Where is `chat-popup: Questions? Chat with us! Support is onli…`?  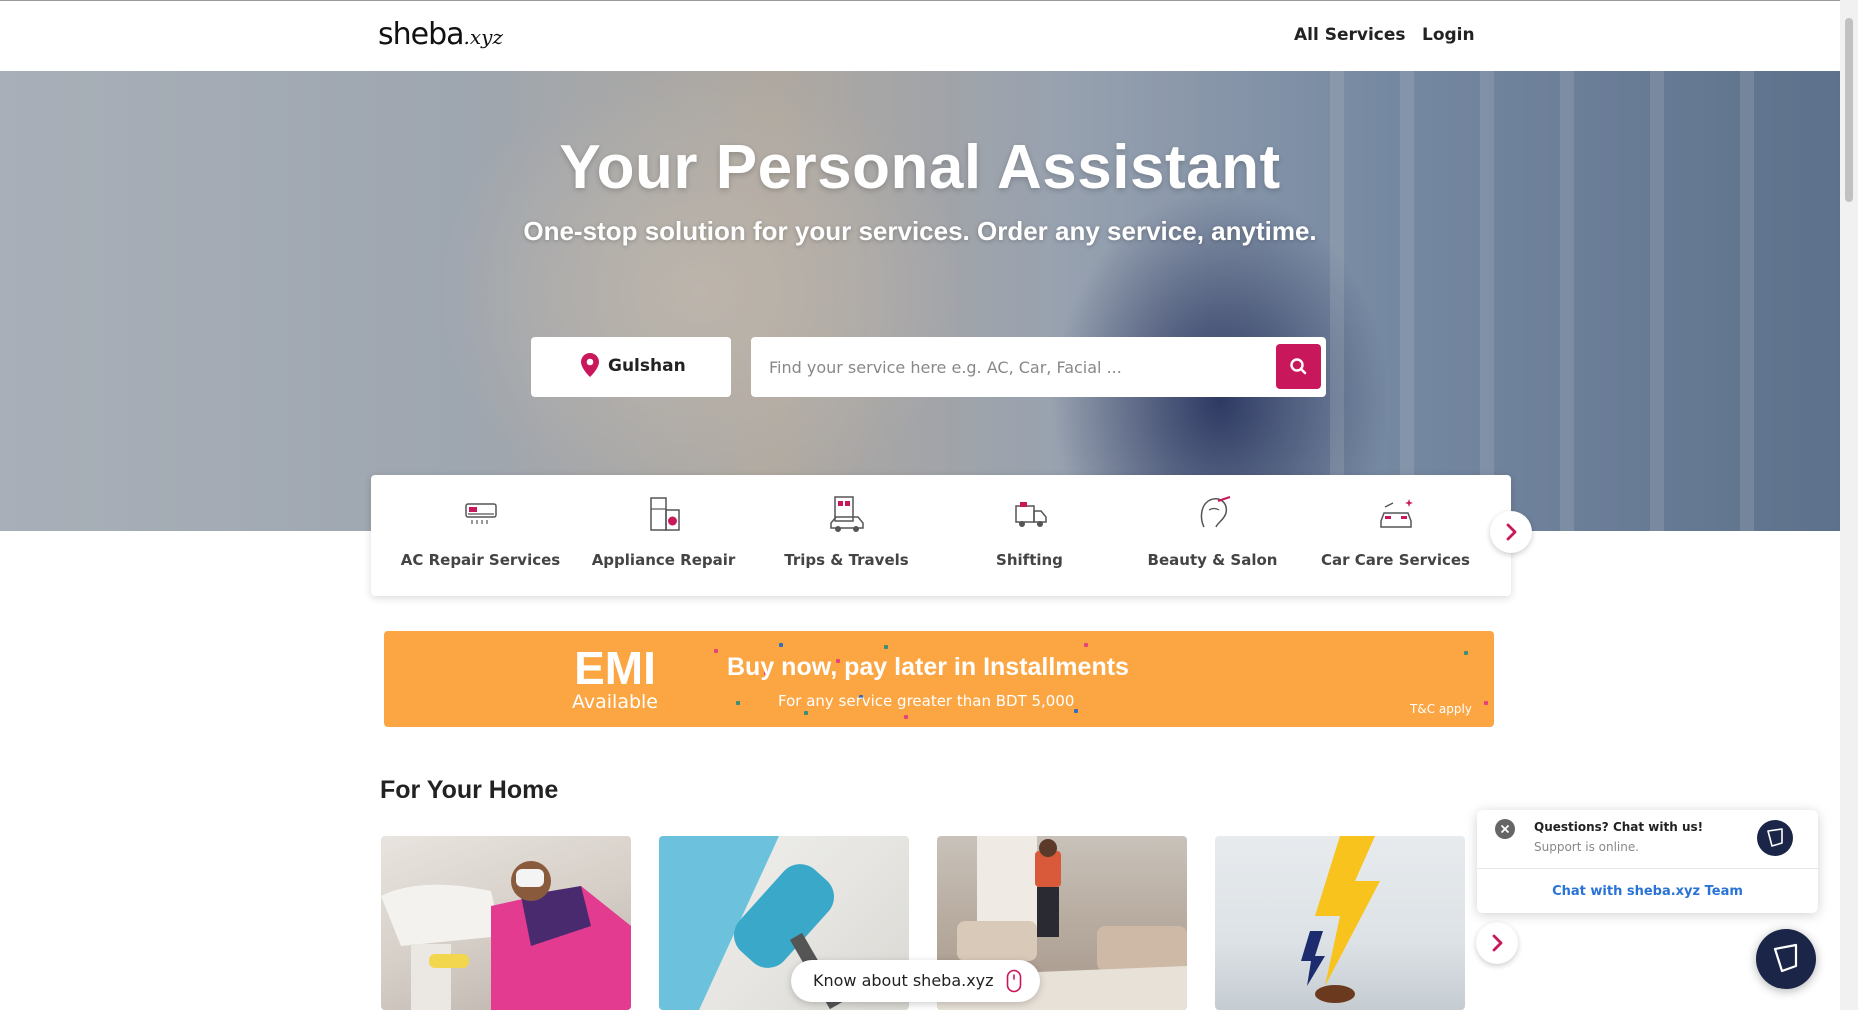 chat-popup: Questions? Chat with us! Support is onli… is located at coordinates (1647, 861).